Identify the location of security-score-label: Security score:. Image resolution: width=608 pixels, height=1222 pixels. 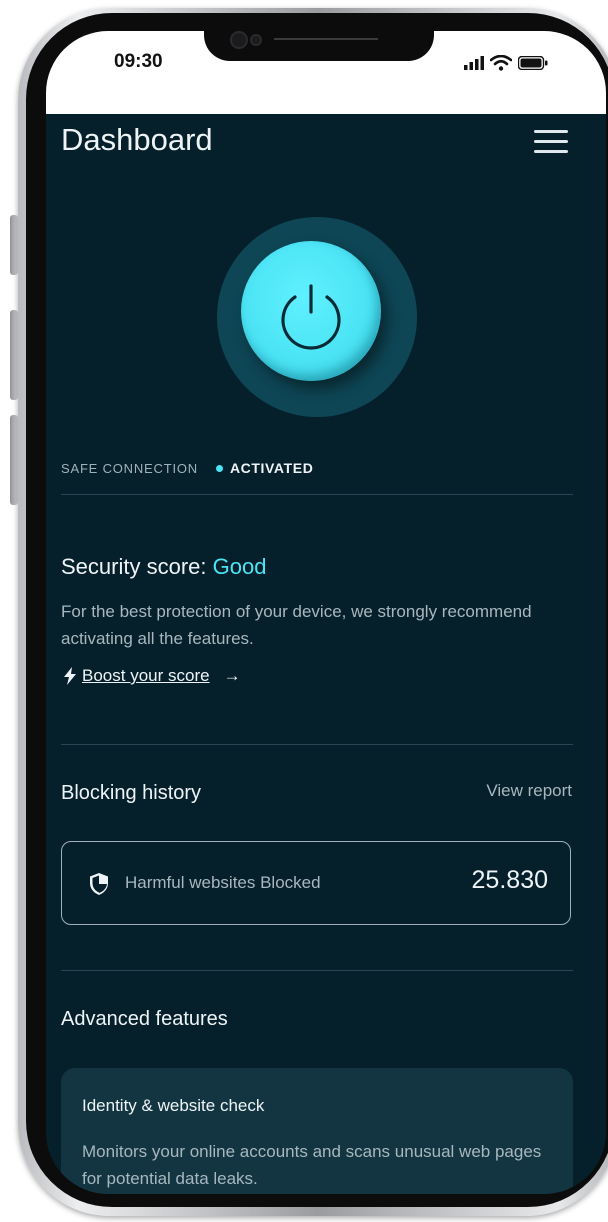
(134, 566).